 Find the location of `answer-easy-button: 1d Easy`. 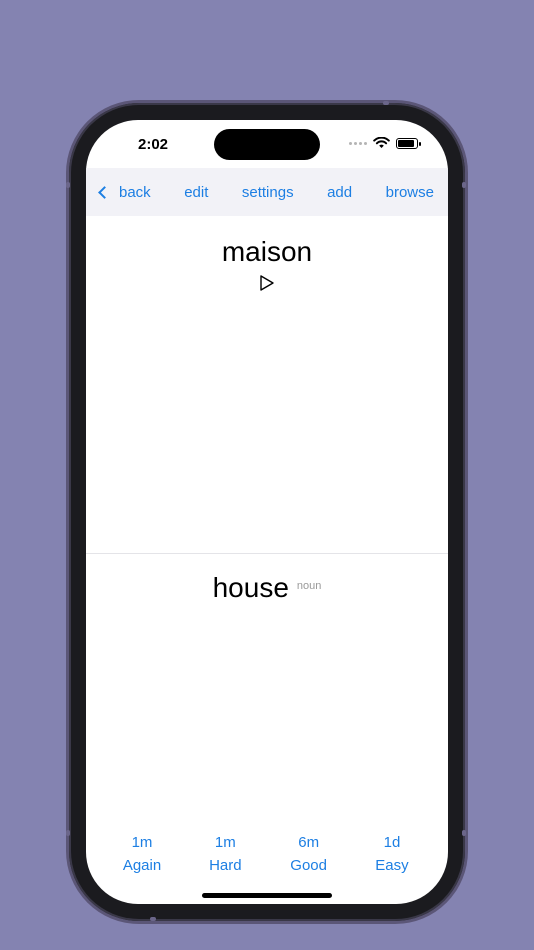

answer-easy-button: 1d Easy is located at coordinates (392, 854).